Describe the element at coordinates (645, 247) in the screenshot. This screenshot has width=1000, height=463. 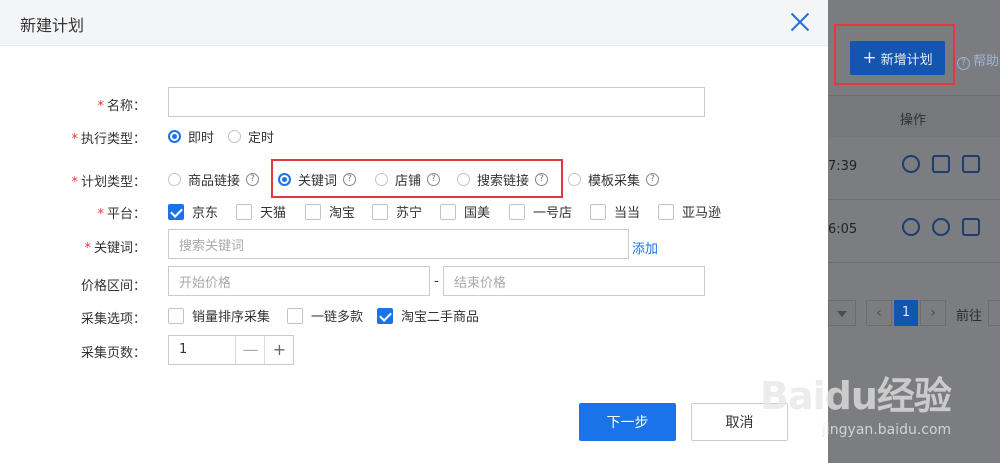
I see `add-keyword-link: 添加` at that location.